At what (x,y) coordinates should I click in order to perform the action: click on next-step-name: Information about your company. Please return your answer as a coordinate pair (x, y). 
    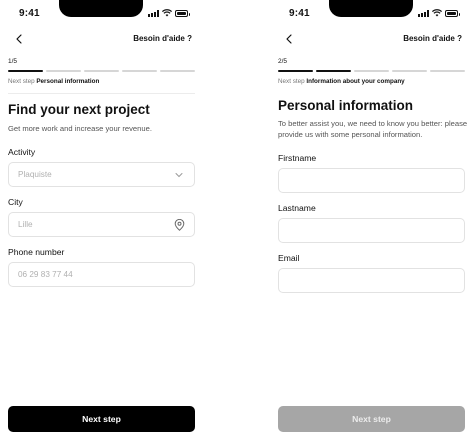
    Looking at the image, I should click on (355, 81).